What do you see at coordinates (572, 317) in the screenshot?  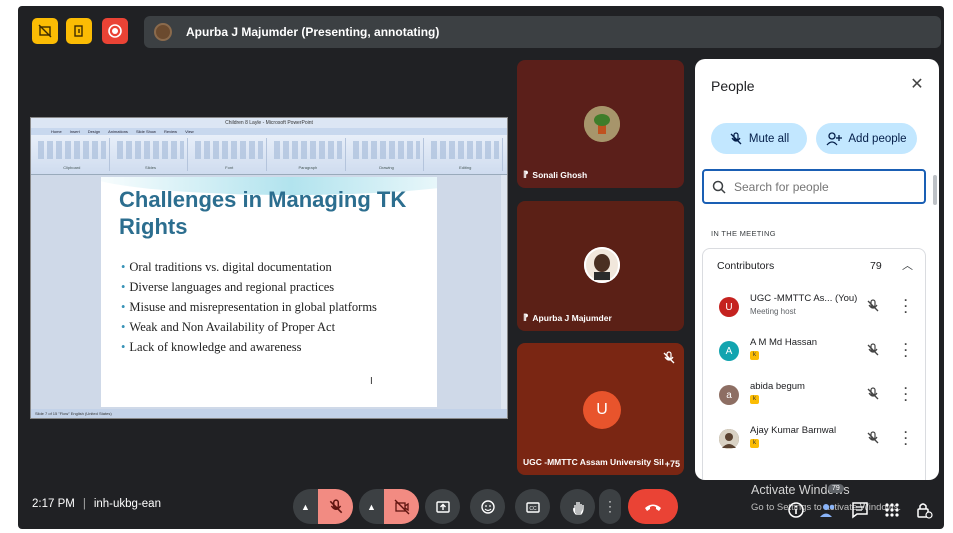 I see `tile-name-text: Apurba J Majumder` at bounding box center [572, 317].